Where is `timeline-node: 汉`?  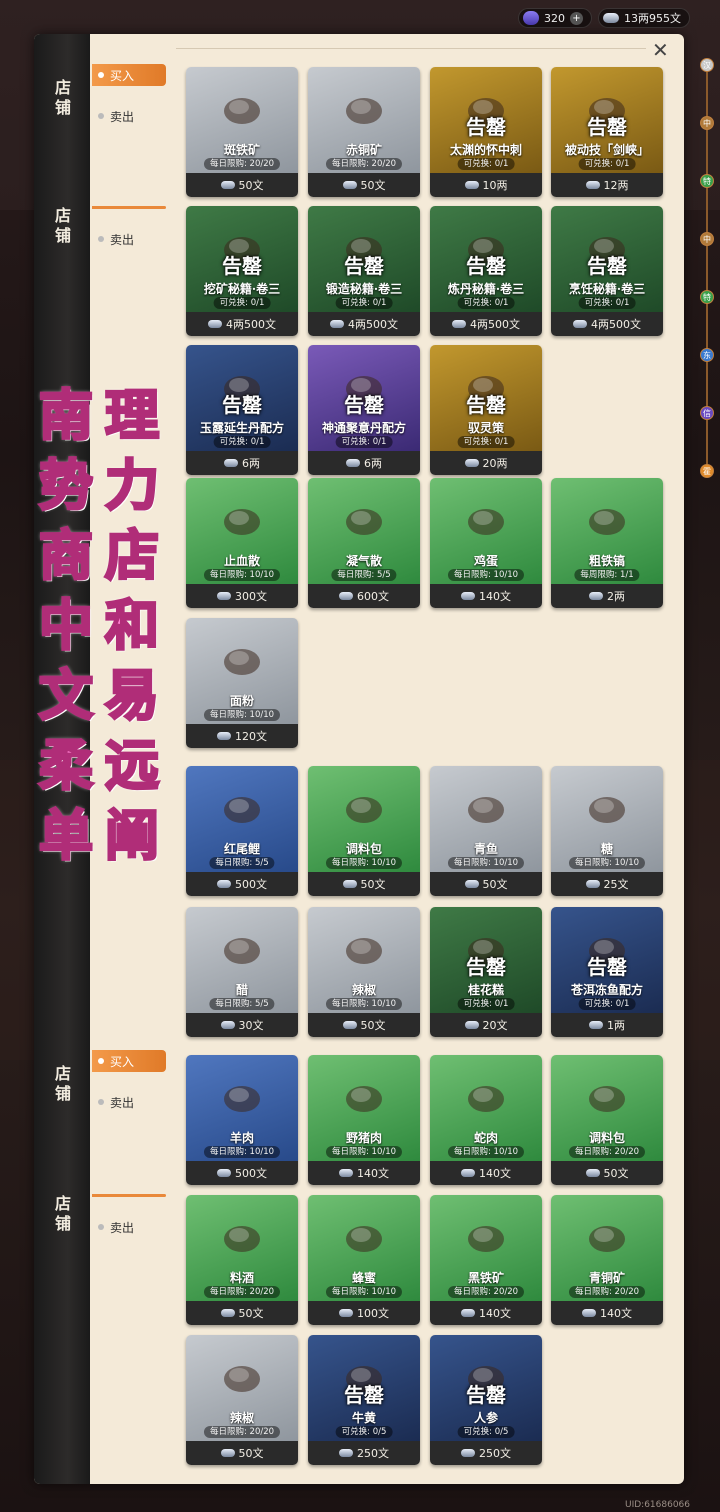
timeline-node: 汉 is located at coordinates (707, 65).